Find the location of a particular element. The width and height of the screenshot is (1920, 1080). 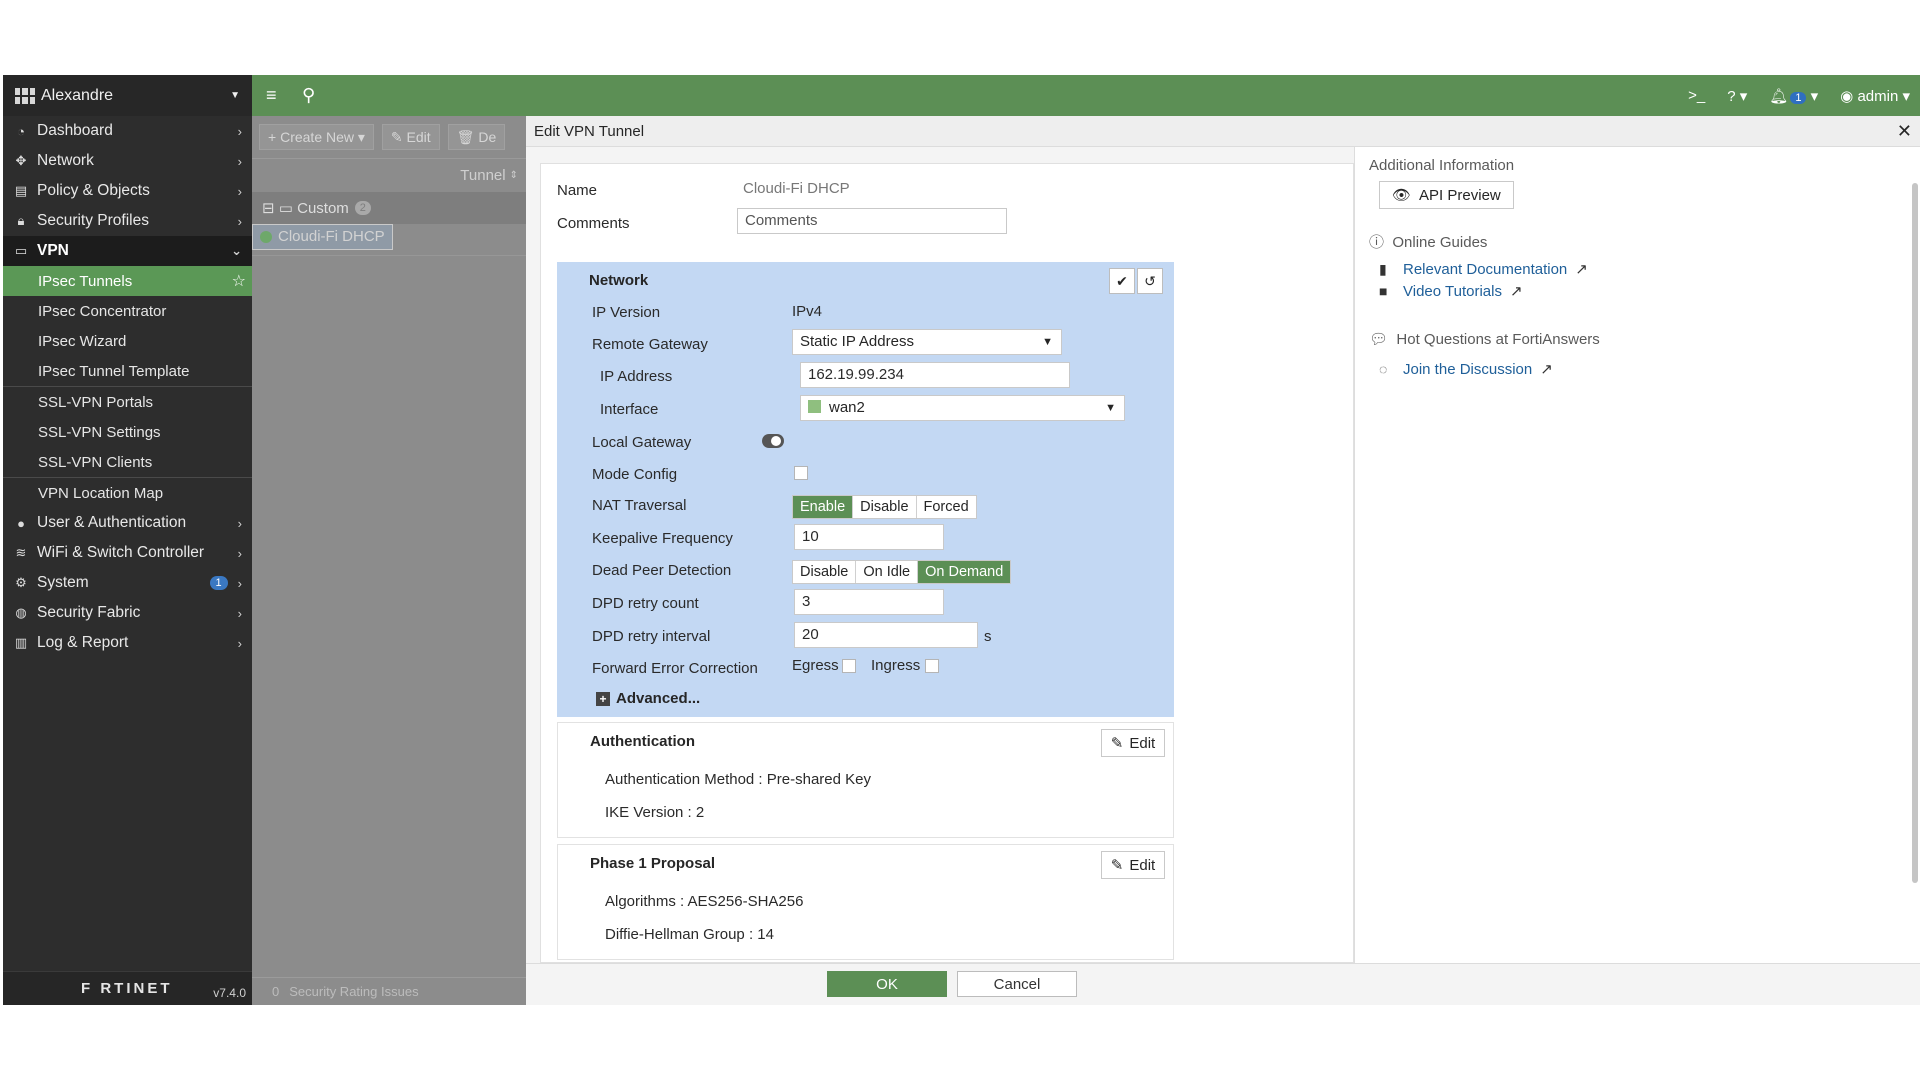

ip-address-label: IP Address is located at coordinates (636, 376).